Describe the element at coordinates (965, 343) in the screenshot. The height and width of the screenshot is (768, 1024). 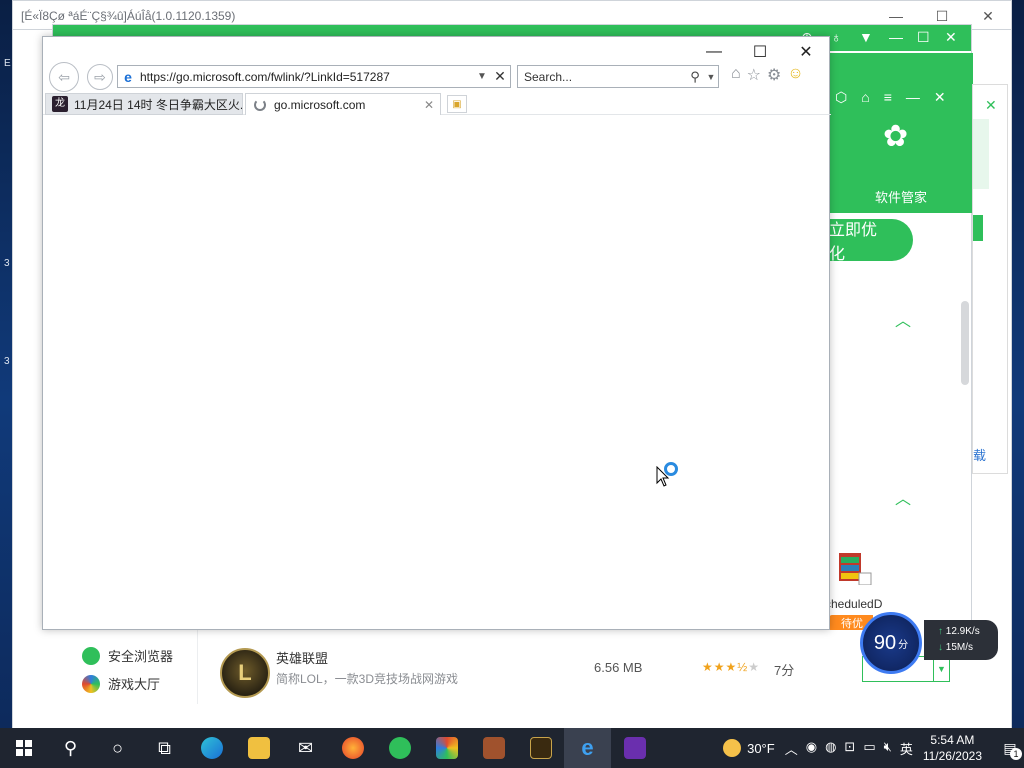
I see `scrollbar` at that location.